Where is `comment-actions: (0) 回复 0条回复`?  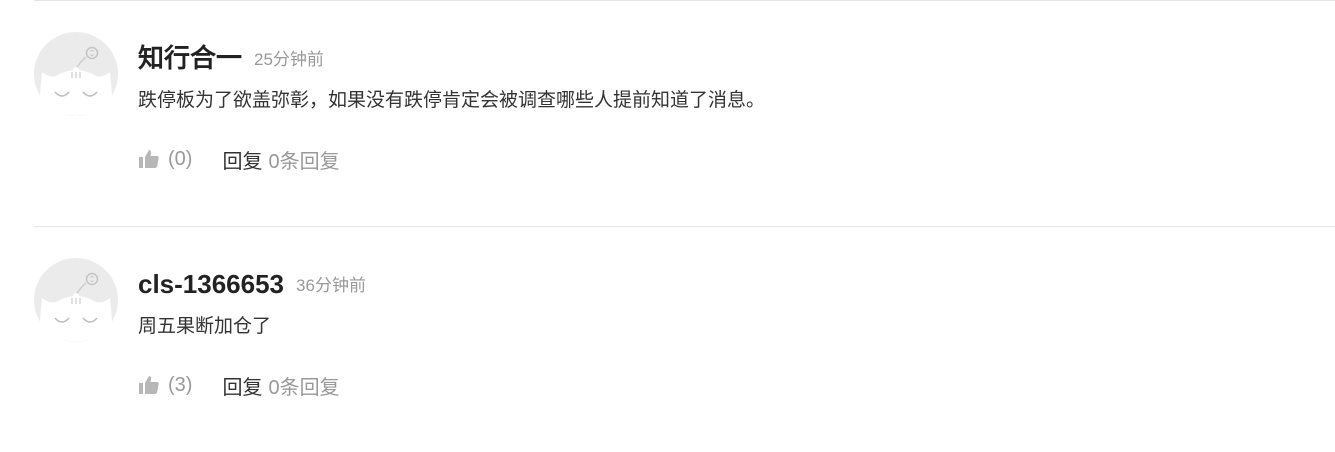 comment-actions: (0) 回复 0条回复 is located at coordinates (239, 159).